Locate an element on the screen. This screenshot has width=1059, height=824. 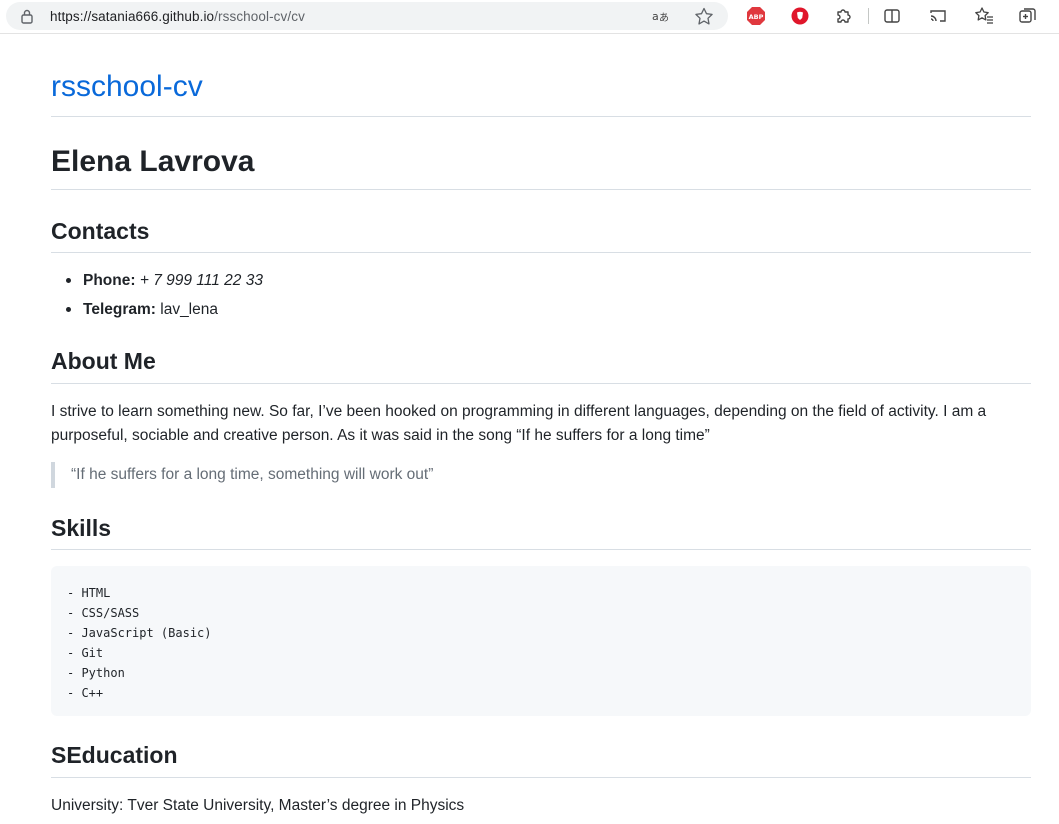
page-title: Elena Lavrova is located at coordinates (153, 161).